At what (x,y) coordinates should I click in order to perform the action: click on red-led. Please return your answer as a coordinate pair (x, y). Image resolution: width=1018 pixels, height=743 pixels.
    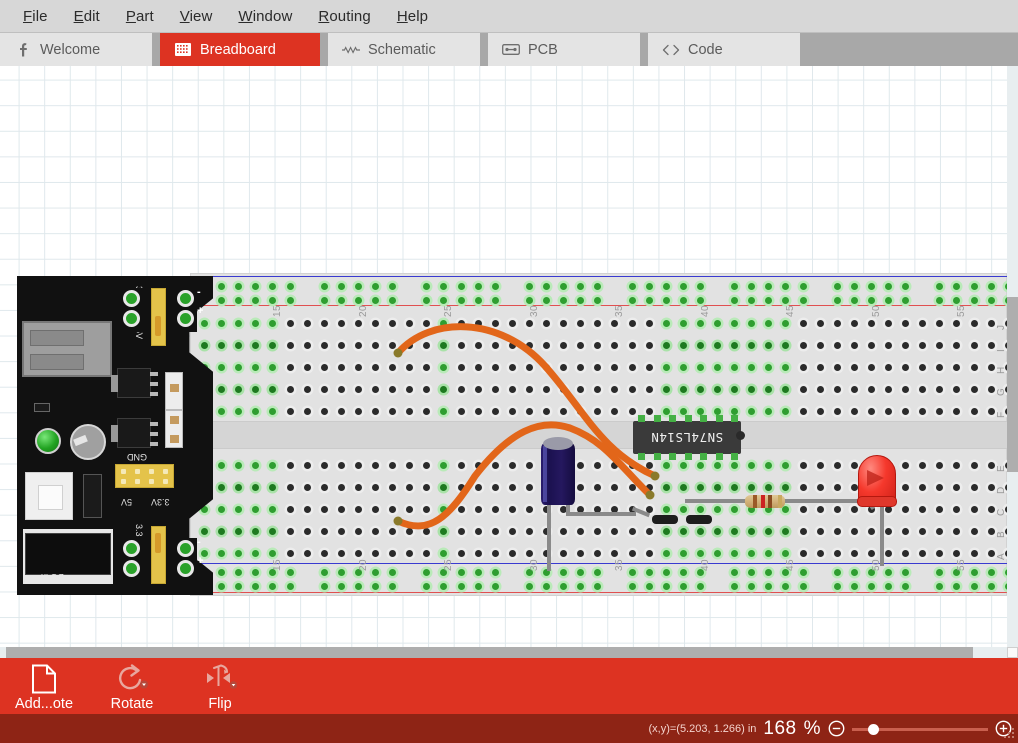
    Looking at the image, I should click on (877, 483).